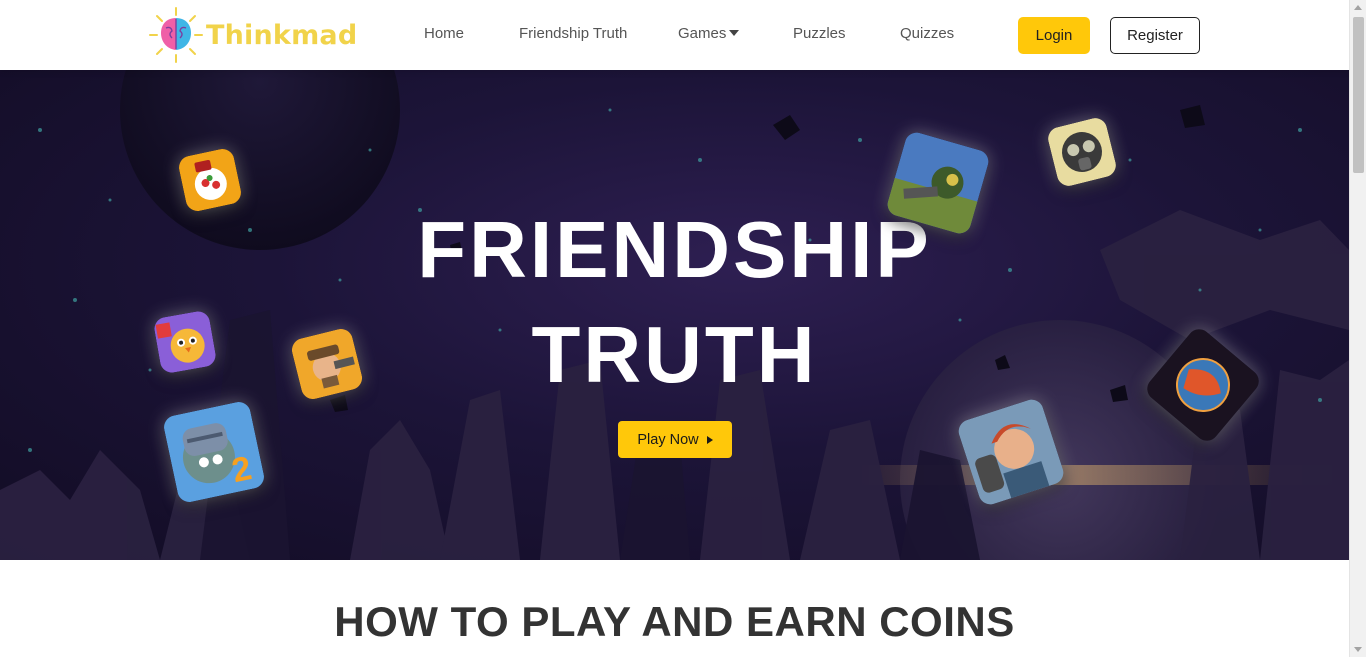  What do you see at coordinates (927, 33) in the screenshot?
I see `nav-quizzes: Quizzes` at bounding box center [927, 33].